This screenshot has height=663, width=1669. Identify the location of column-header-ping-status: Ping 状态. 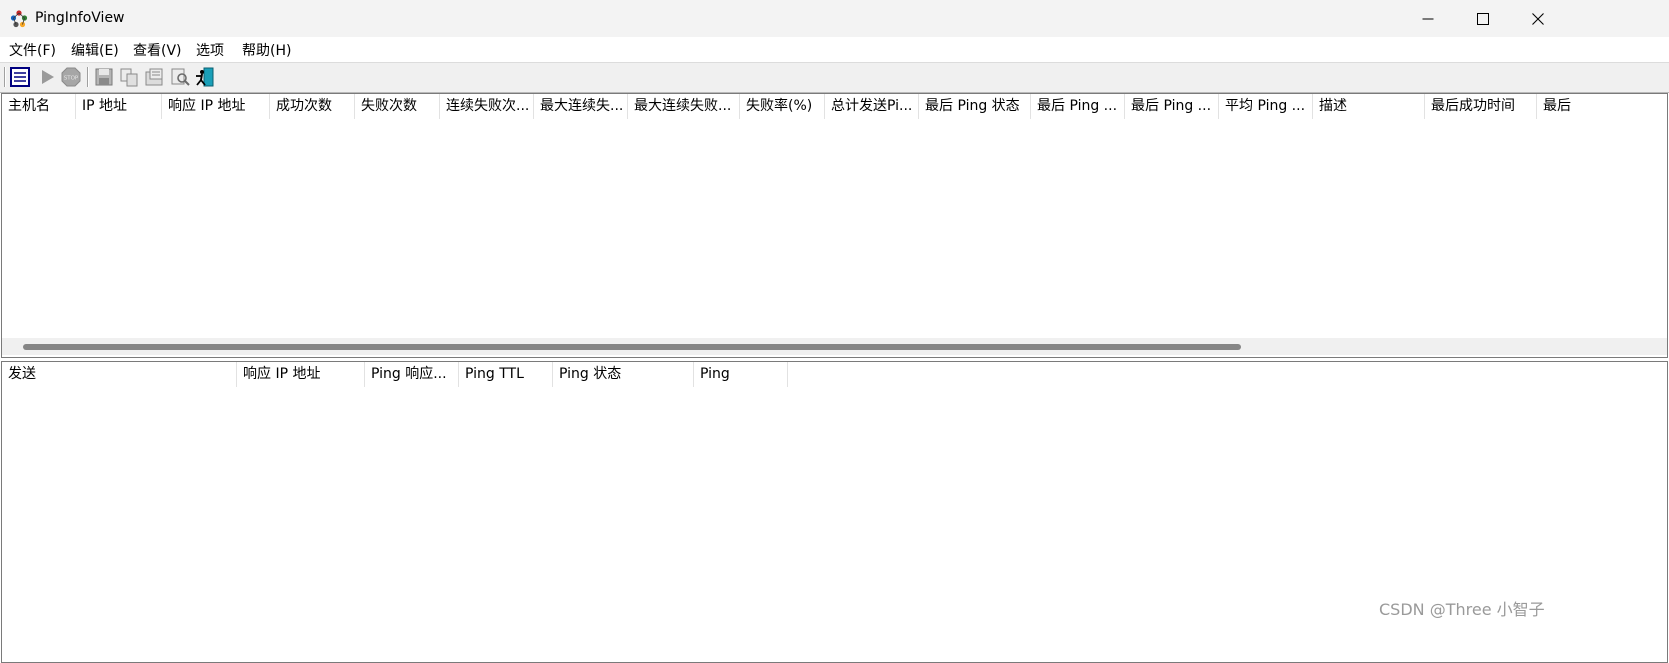
(623, 374).